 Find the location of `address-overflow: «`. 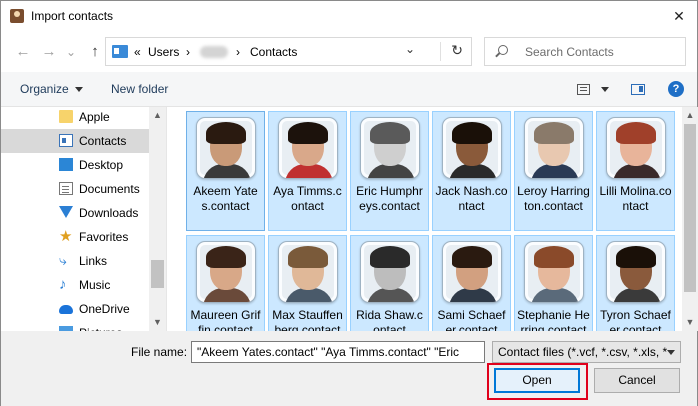

address-overflow: « is located at coordinates (137, 52).